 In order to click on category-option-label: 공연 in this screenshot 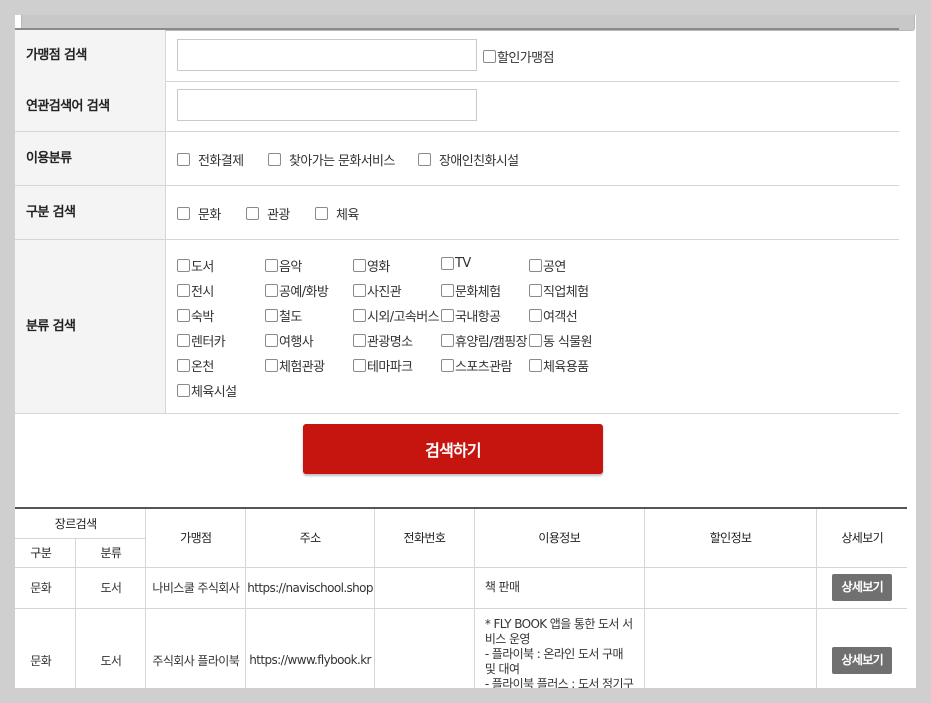, I will do `click(554, 267)`.